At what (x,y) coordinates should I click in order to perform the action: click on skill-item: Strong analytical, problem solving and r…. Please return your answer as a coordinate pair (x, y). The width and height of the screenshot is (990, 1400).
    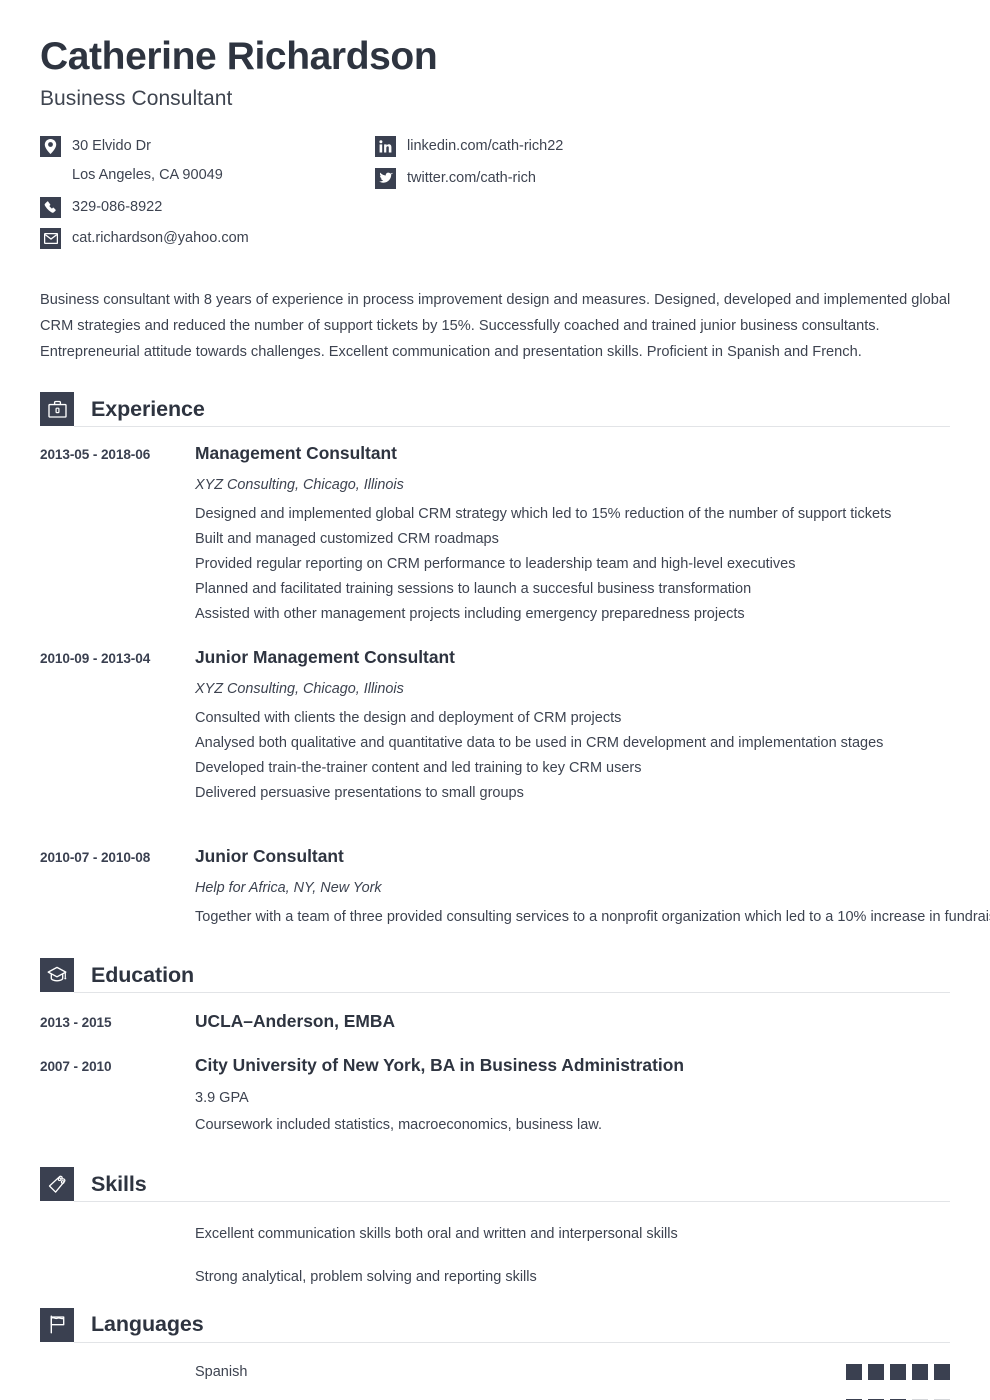
    Looking at the image, I should click on (366, 1276).